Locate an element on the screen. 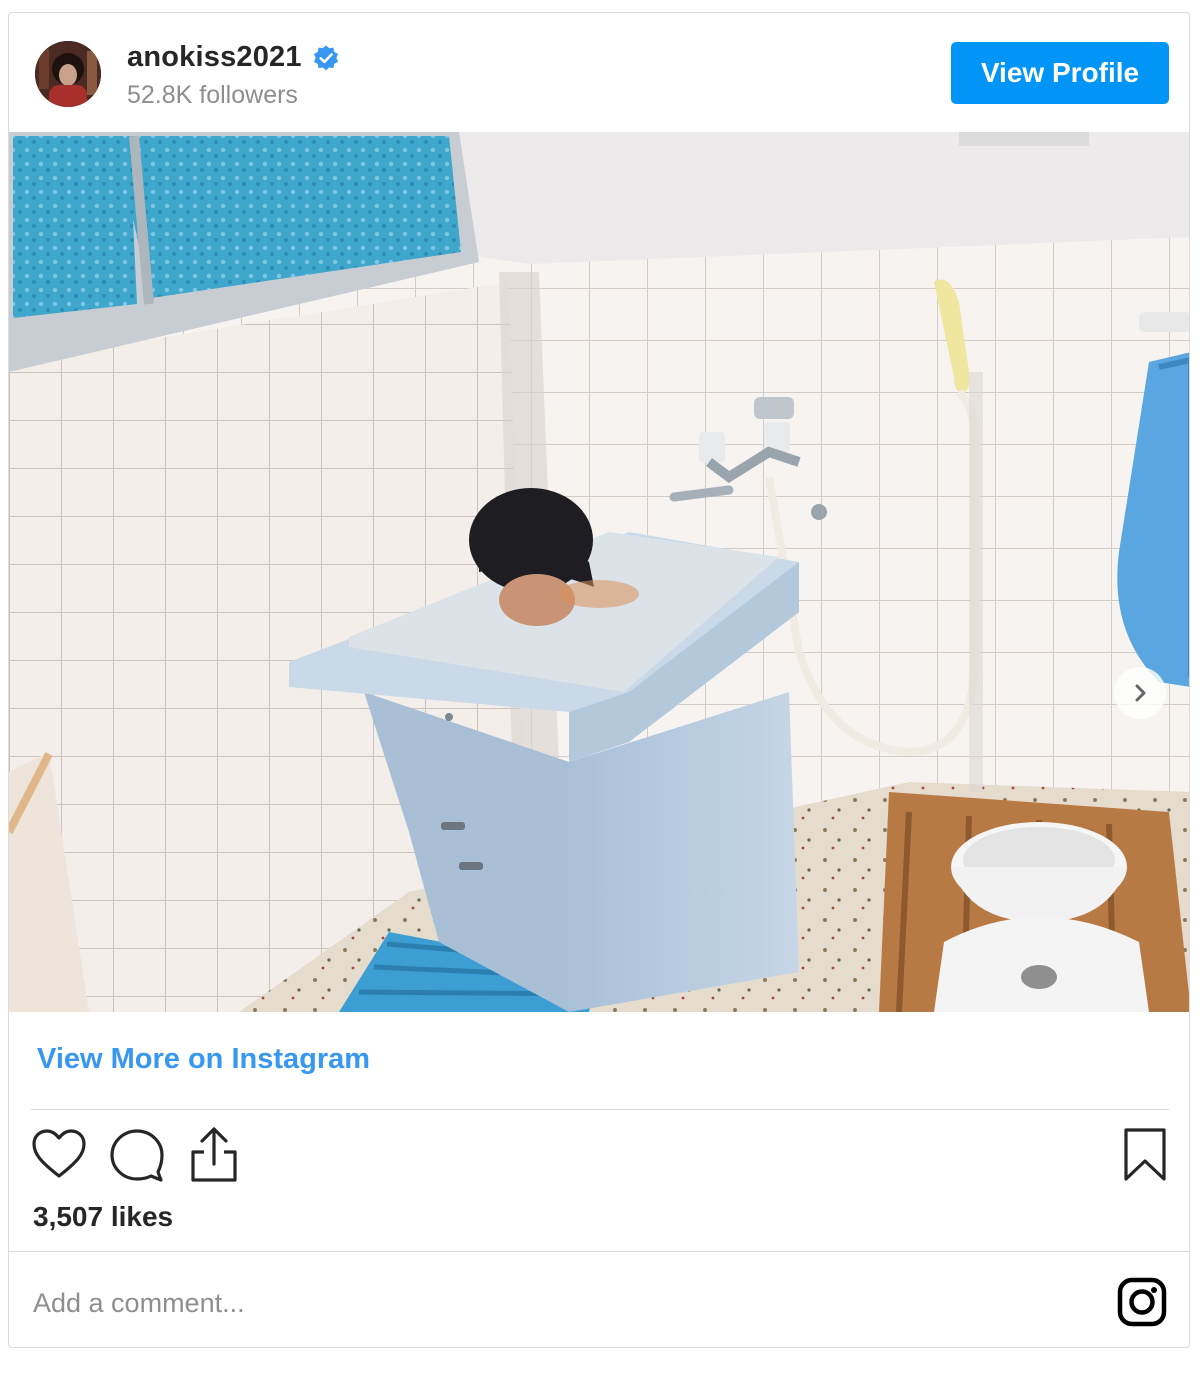 The height and width of the screenshot is (1380, 1200). verified-badge-icon is located at coordinates (325, 57).